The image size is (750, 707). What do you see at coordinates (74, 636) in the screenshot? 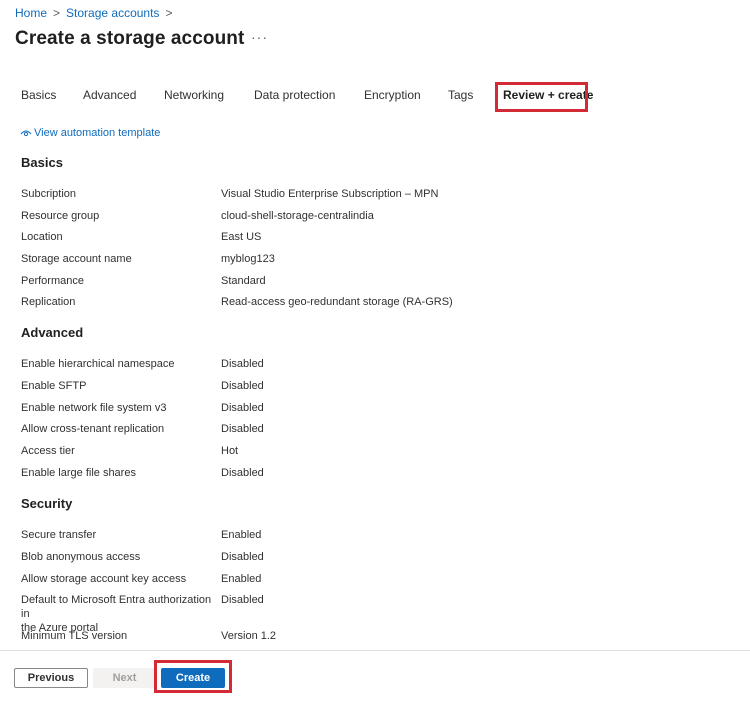
I see `row-label-minimum-tls: Minimum TLS version` at bounding box center [74, 636].